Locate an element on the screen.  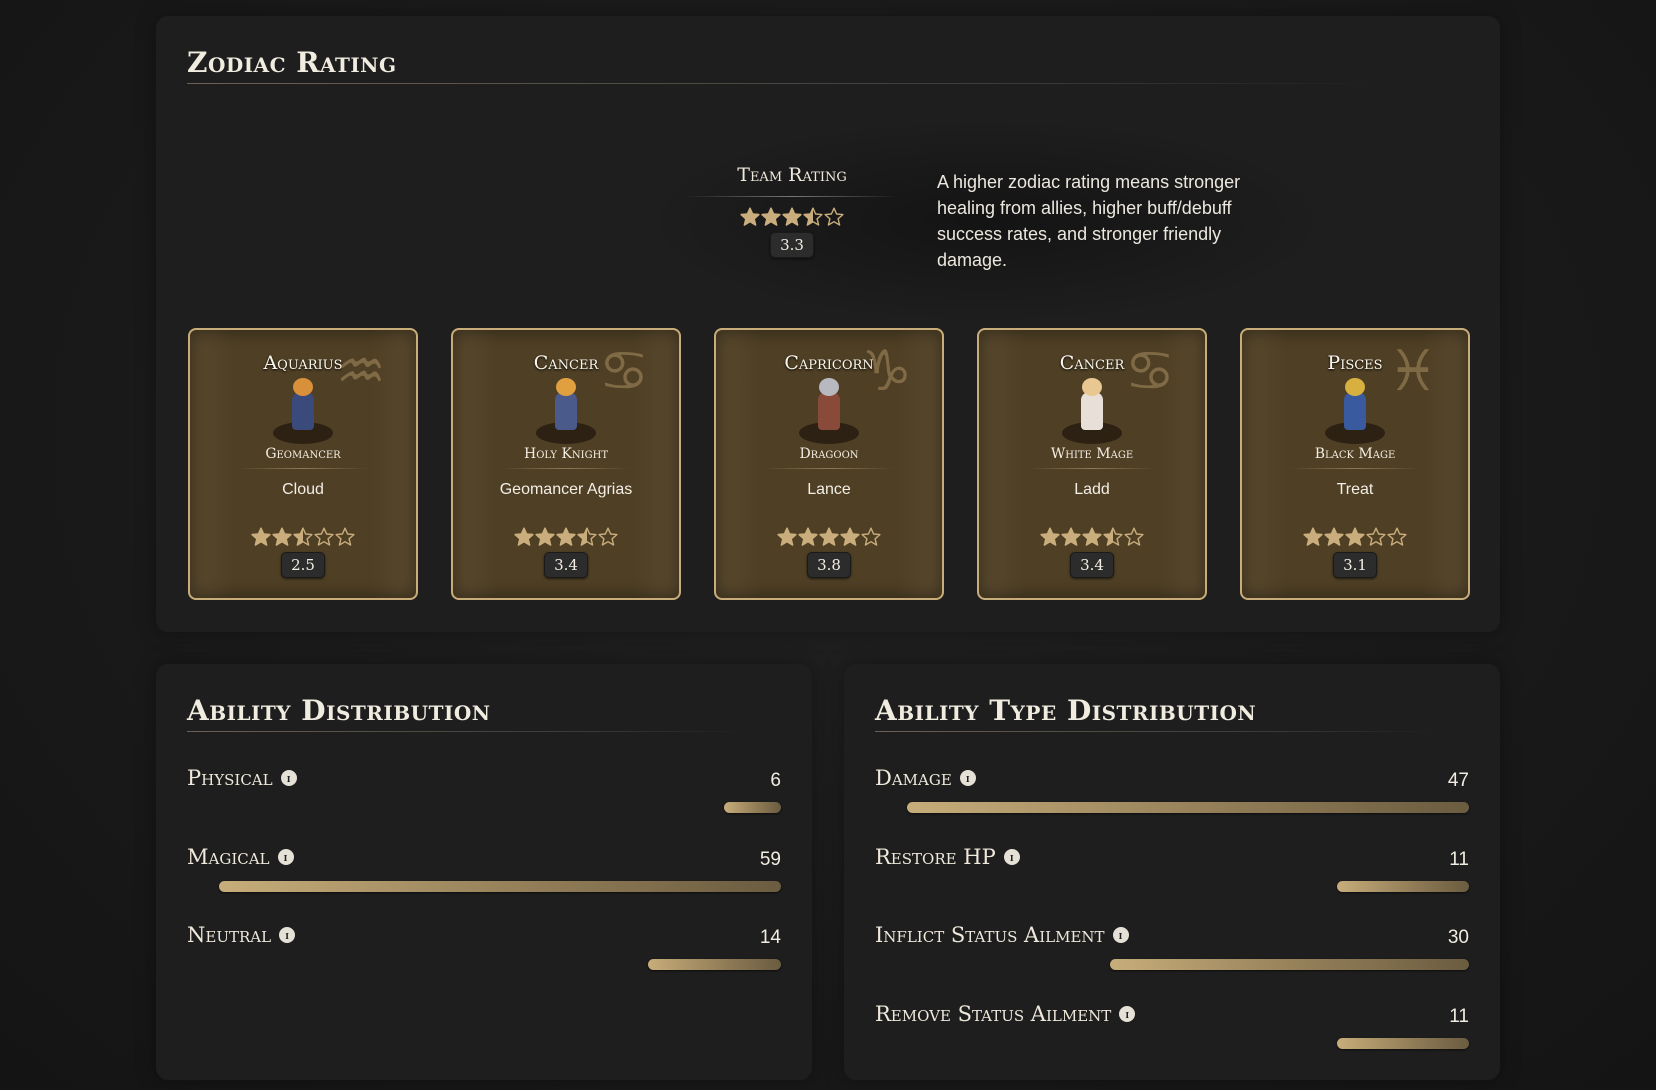
dist-row: Restore HP i 11 is located at coordinates (1172, 875).